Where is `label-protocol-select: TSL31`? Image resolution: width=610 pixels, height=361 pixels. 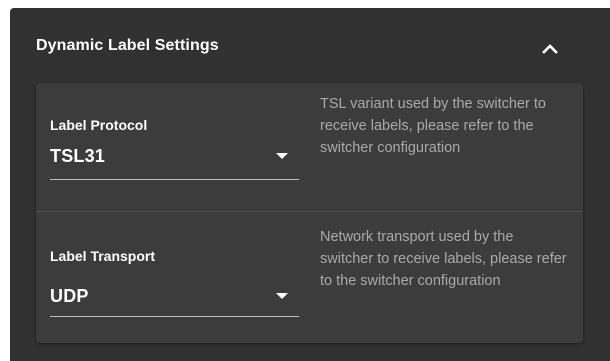 label-protocol-select: TSL31 is located at coordinates (174, 160).